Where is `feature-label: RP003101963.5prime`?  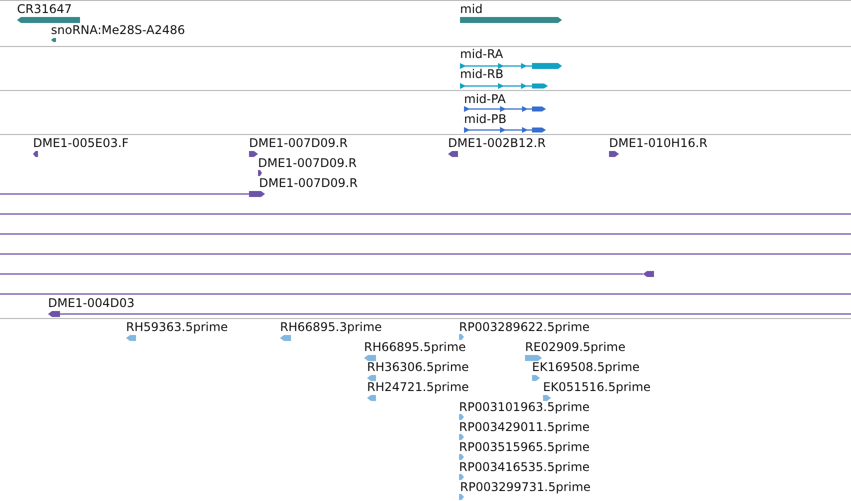
feature-label: RP003101963.5prime is located at coordinates (524, 407).